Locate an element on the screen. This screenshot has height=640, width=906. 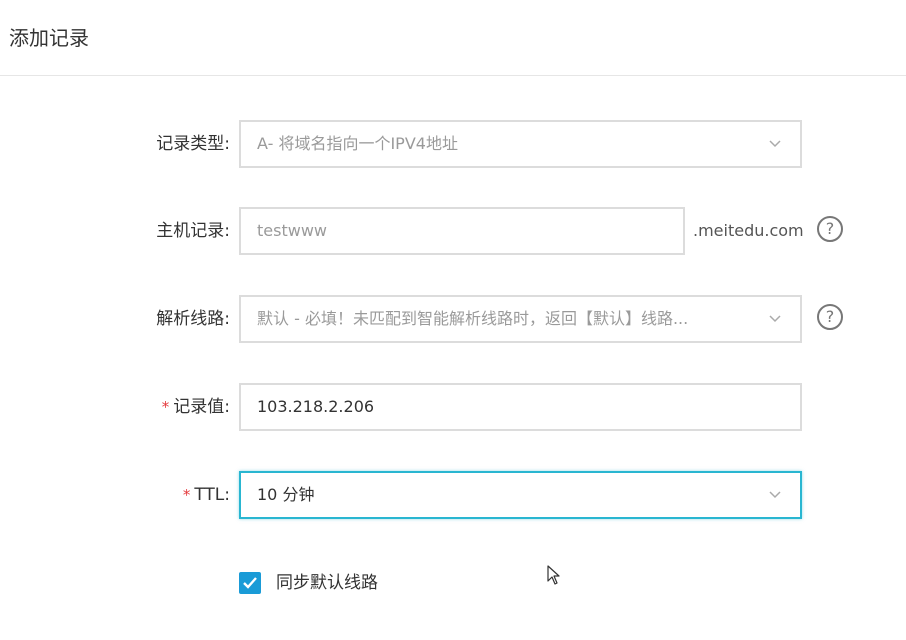
line-label: 解析线路: is located at coordinates (193, 319).